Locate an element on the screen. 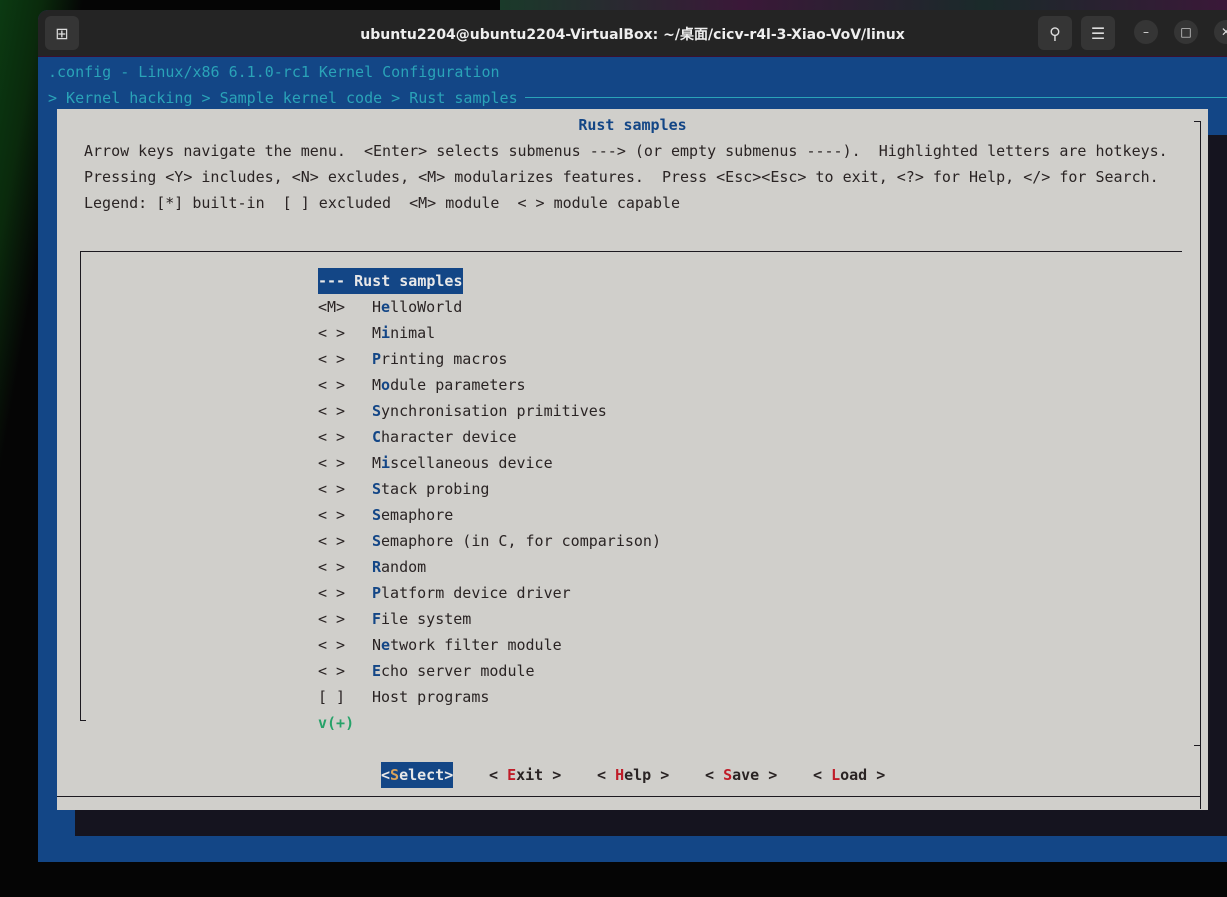 This screenshot has height=897, width=1227. item-label: Synchronisation primitives is located at coordinates (489, 411).